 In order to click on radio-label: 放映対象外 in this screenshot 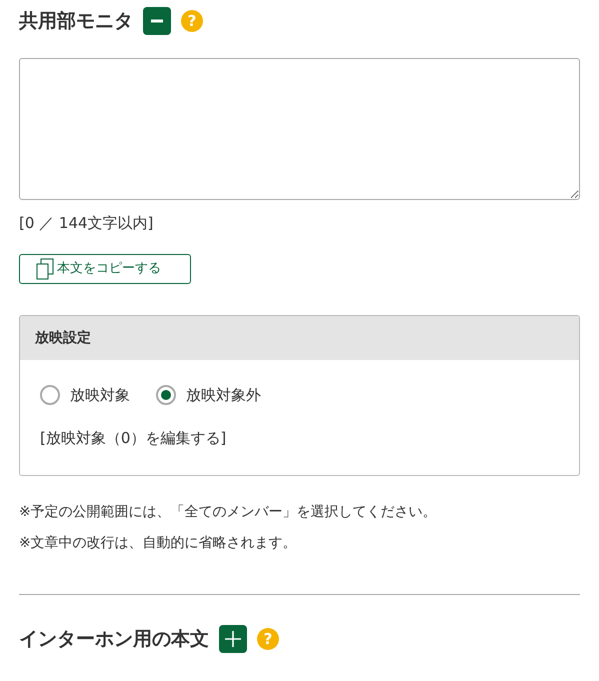, I will do `click(223, 395)`.